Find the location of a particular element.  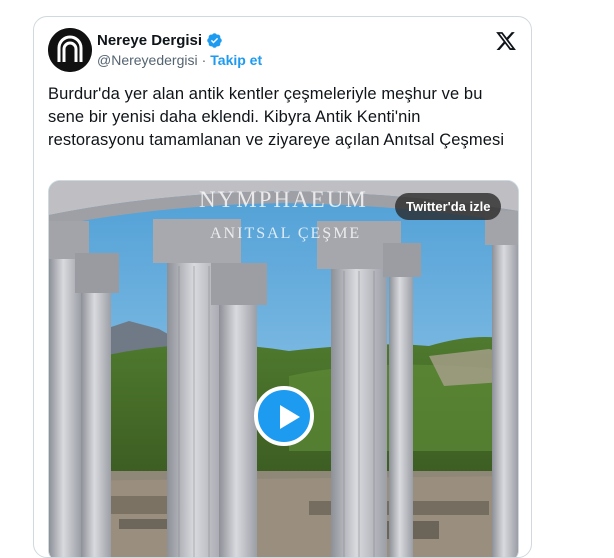

video-overlay-title: NYMPHAEUM is located at coordinates (283, 199).